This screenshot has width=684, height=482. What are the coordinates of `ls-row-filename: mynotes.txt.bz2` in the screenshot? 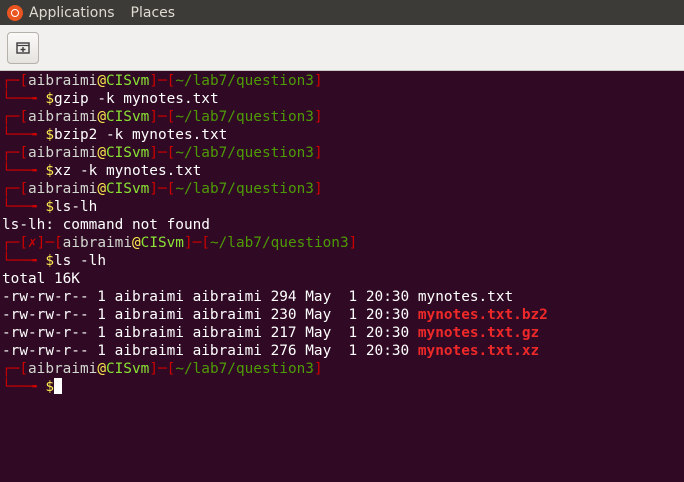 It's located at (482, 315).